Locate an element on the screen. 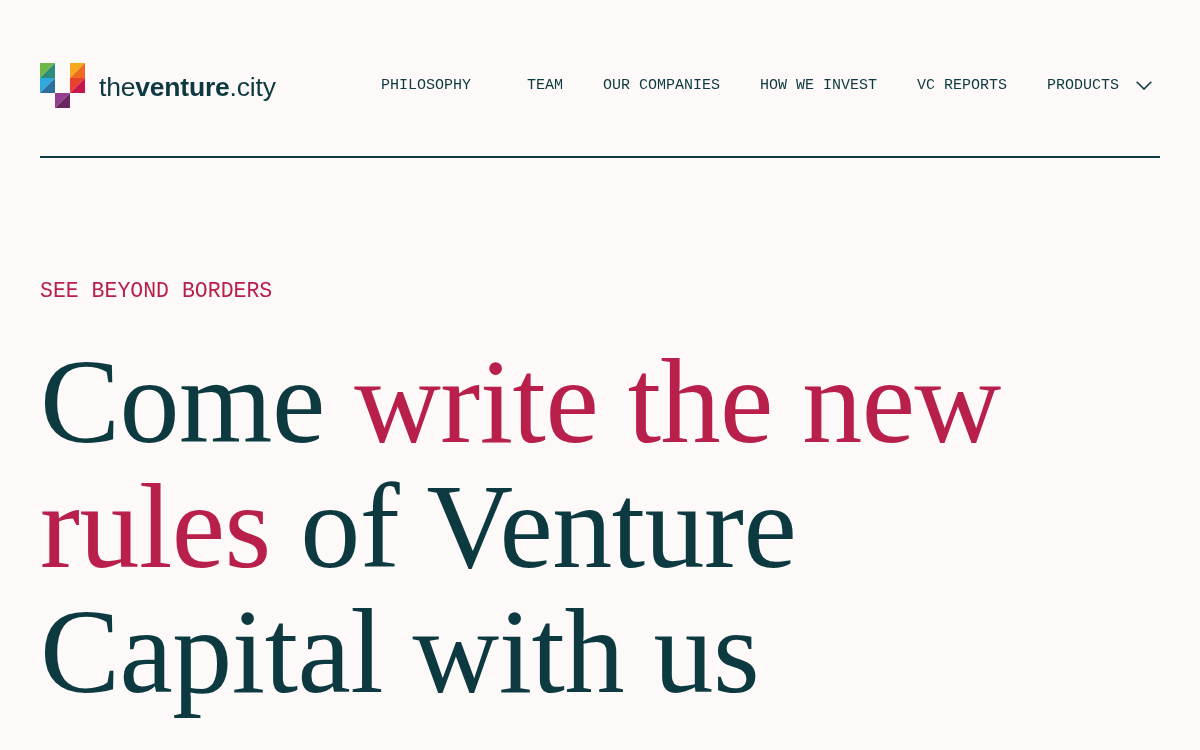  nav-link: TEAM is located at coordinates (544, 85).